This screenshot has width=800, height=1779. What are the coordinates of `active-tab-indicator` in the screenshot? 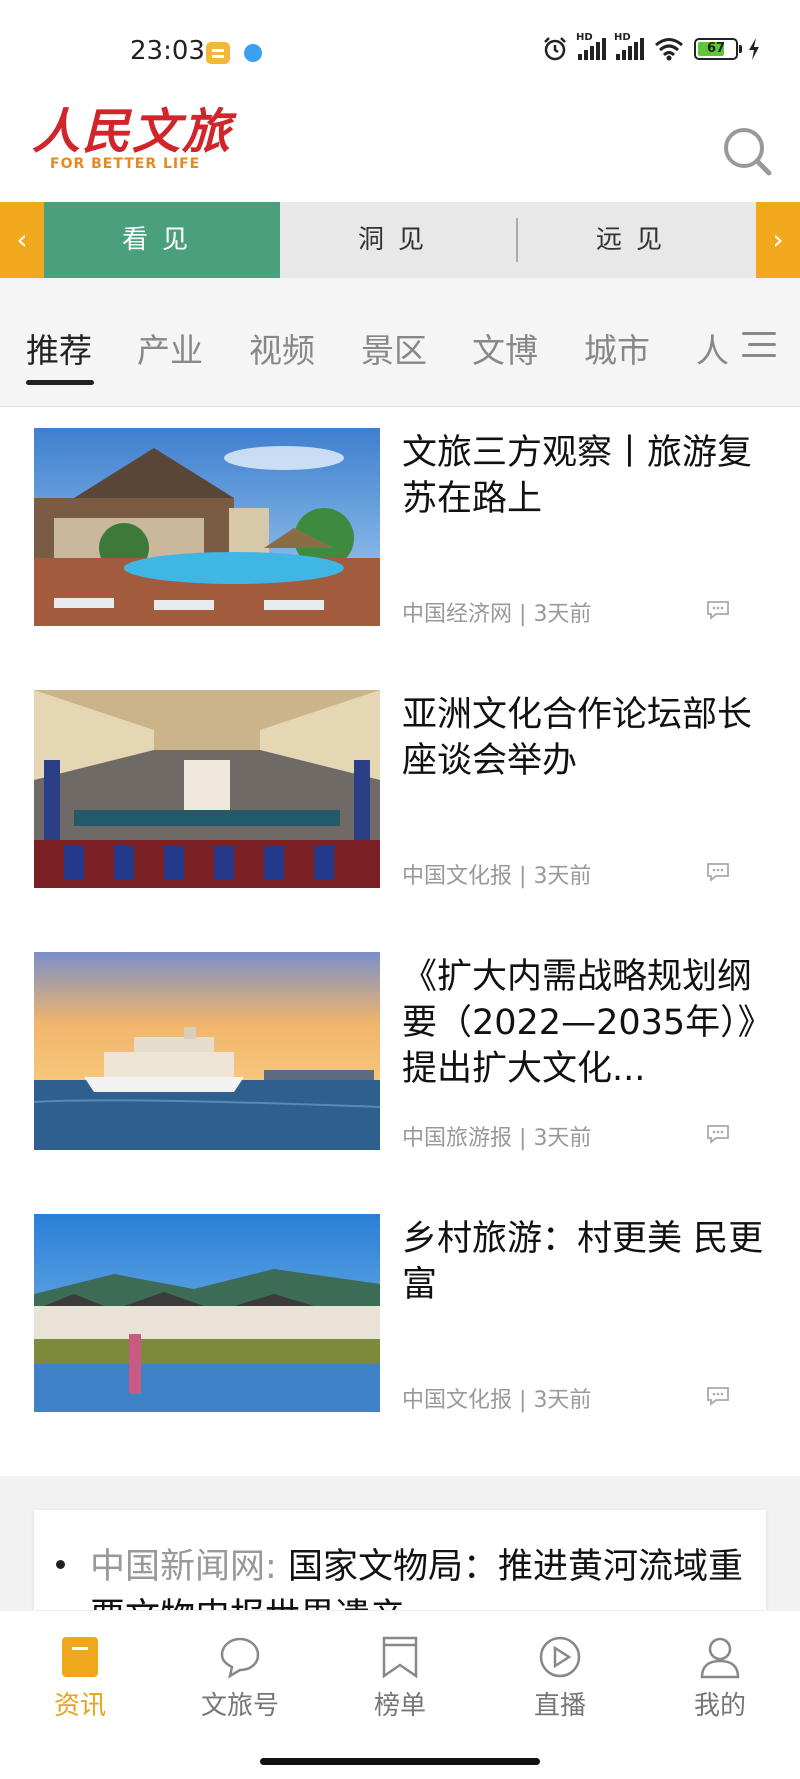 It's located at (60, 382).